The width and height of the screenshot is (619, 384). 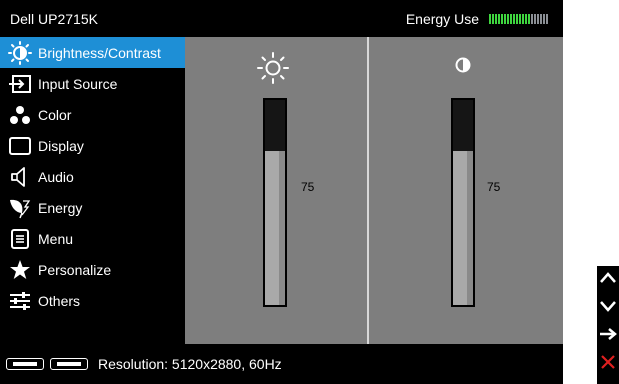 I want to click on menu-item-input-source: Input Source, so click(x=92, y=83).